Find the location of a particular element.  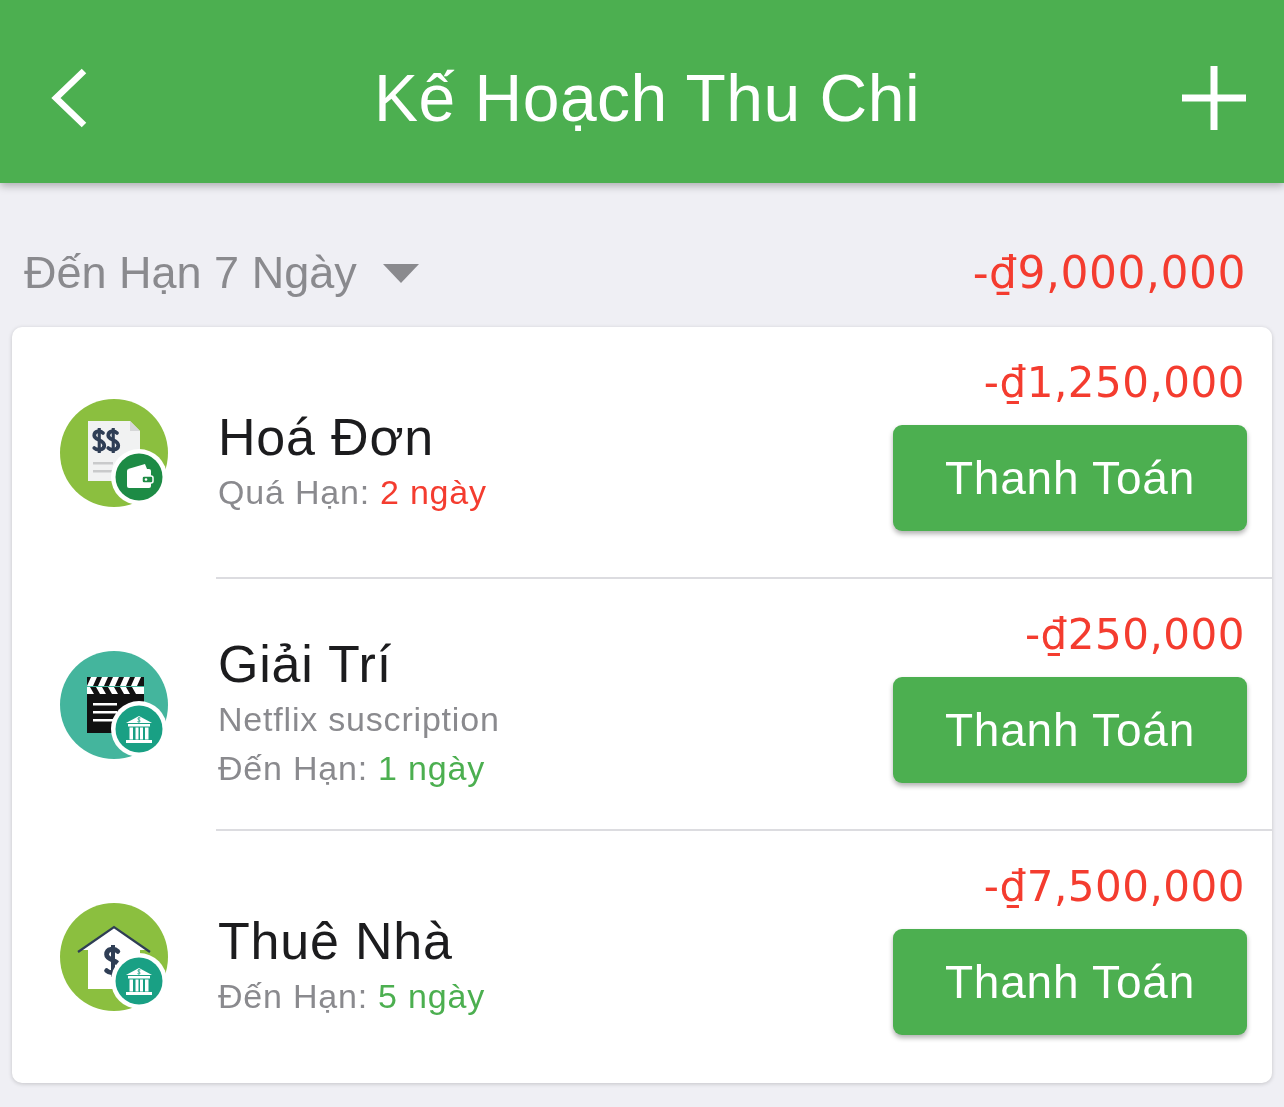

bill-amount: -₫250,000 is located at coordinates (1134, 635).